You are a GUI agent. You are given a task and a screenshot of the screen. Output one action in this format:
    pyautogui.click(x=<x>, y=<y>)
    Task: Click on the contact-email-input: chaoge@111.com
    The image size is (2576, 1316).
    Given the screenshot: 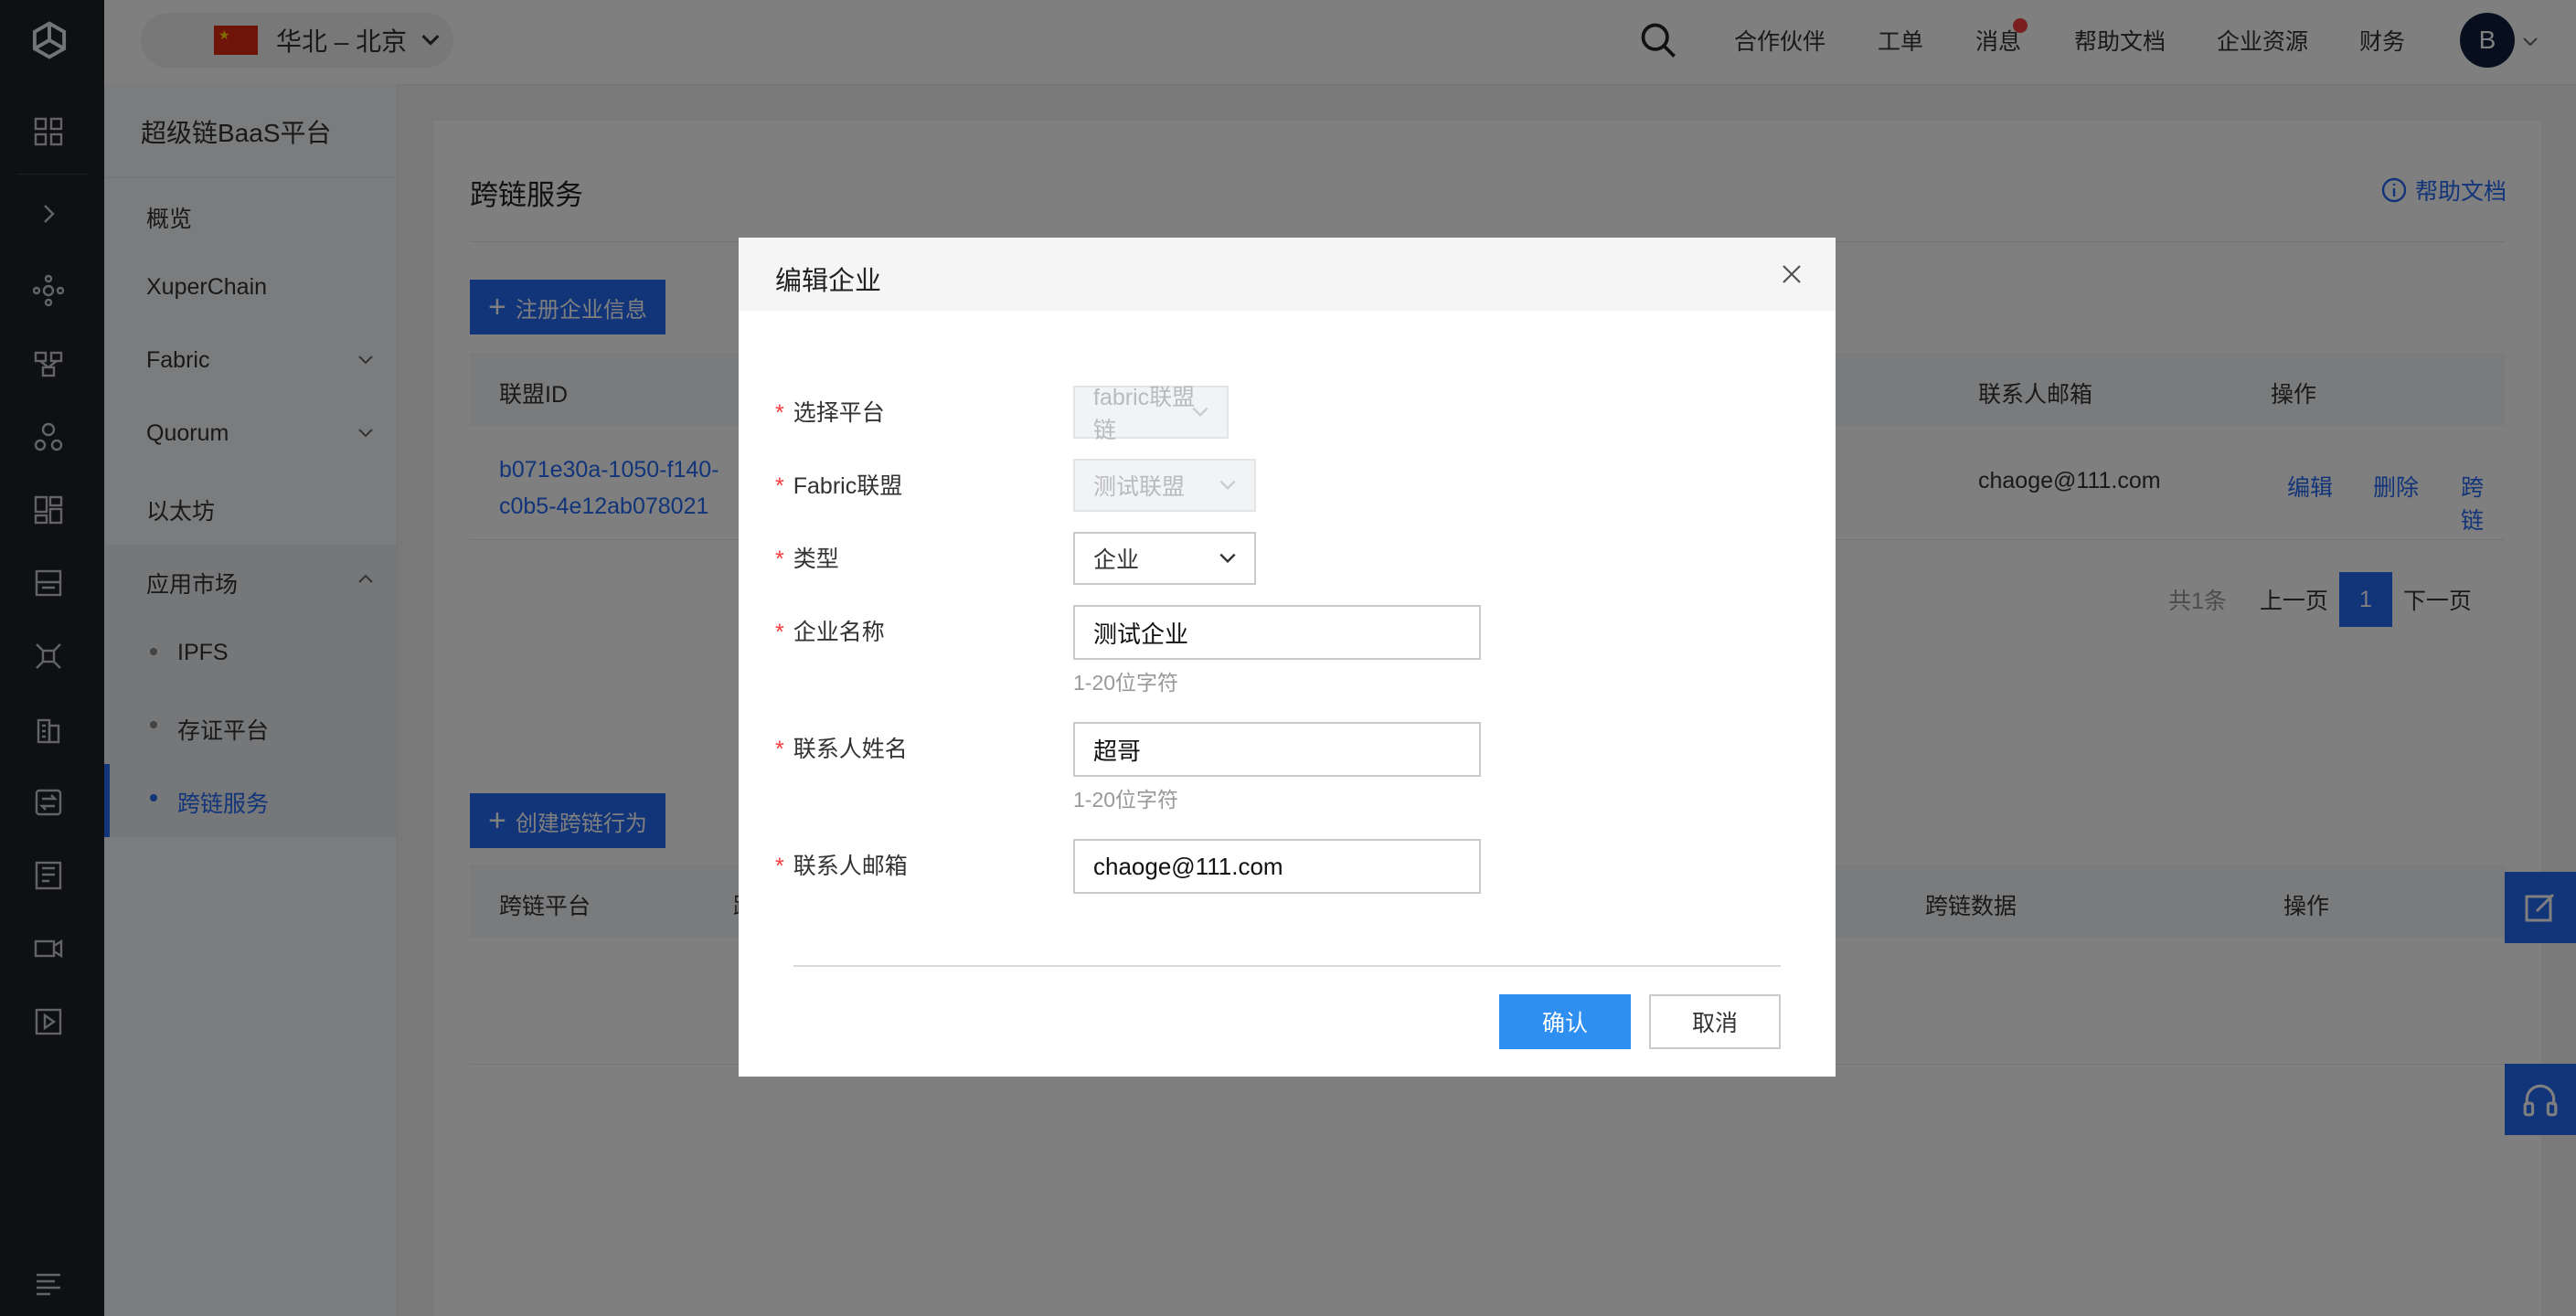 What is the action you would take?
    pyautogui.click(x=1277, y=866)
    